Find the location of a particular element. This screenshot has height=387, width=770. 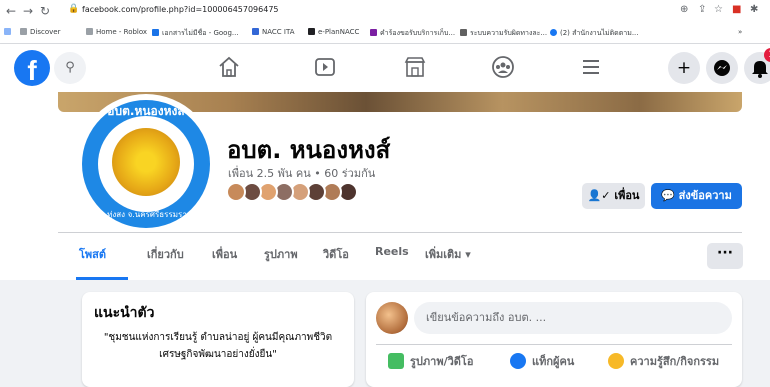

extension-icon: ■ is located at coordinates (736, 9).